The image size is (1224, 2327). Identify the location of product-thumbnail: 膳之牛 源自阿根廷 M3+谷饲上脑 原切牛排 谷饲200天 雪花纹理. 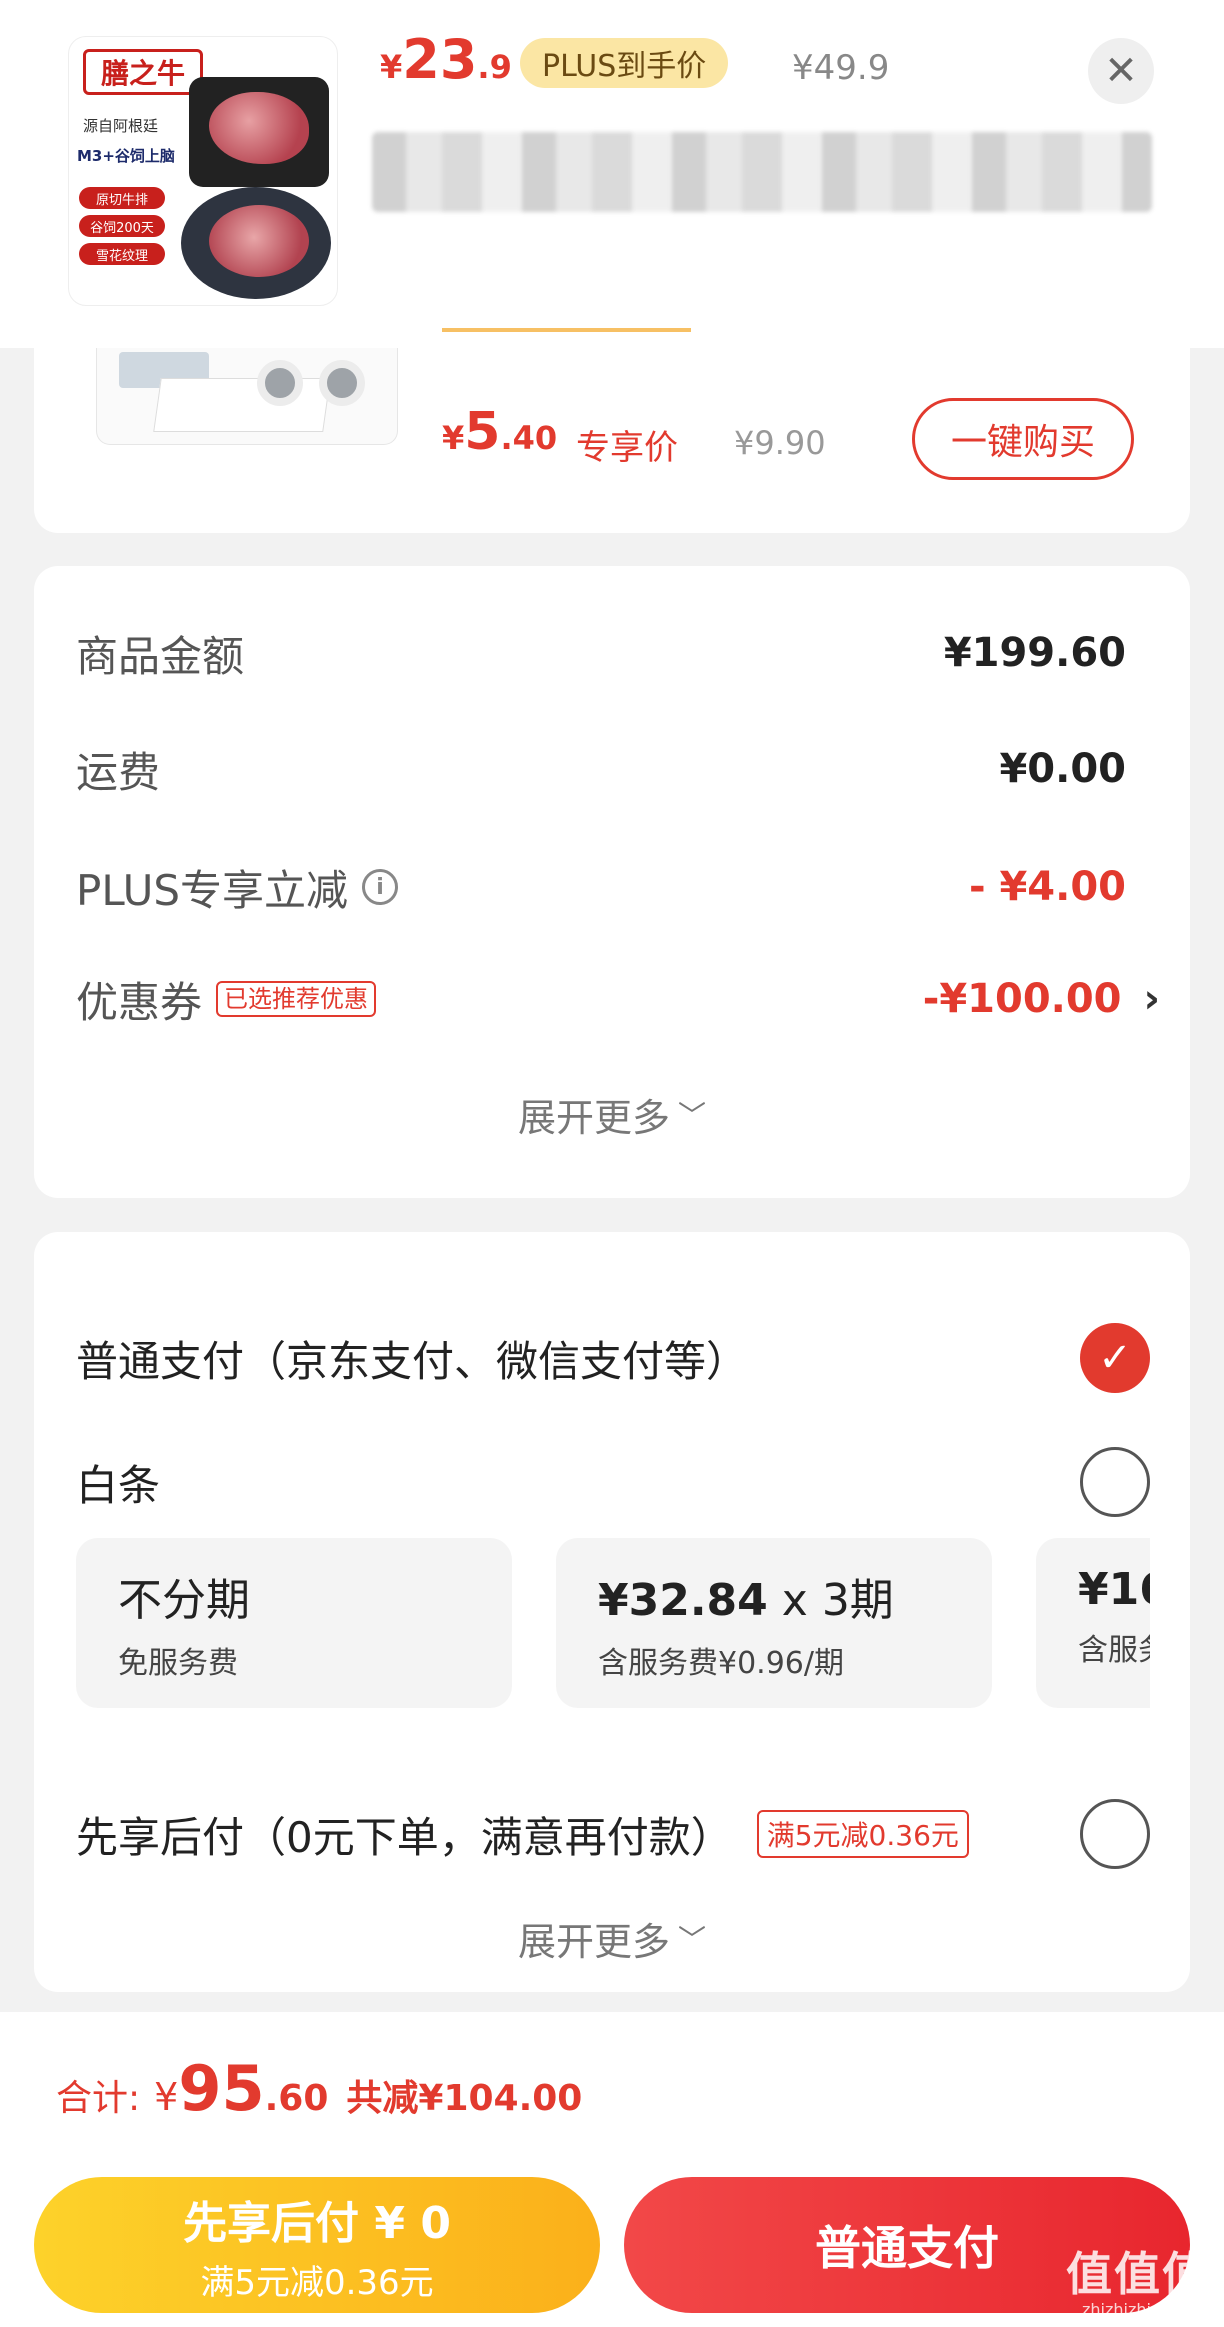
(203, 171).